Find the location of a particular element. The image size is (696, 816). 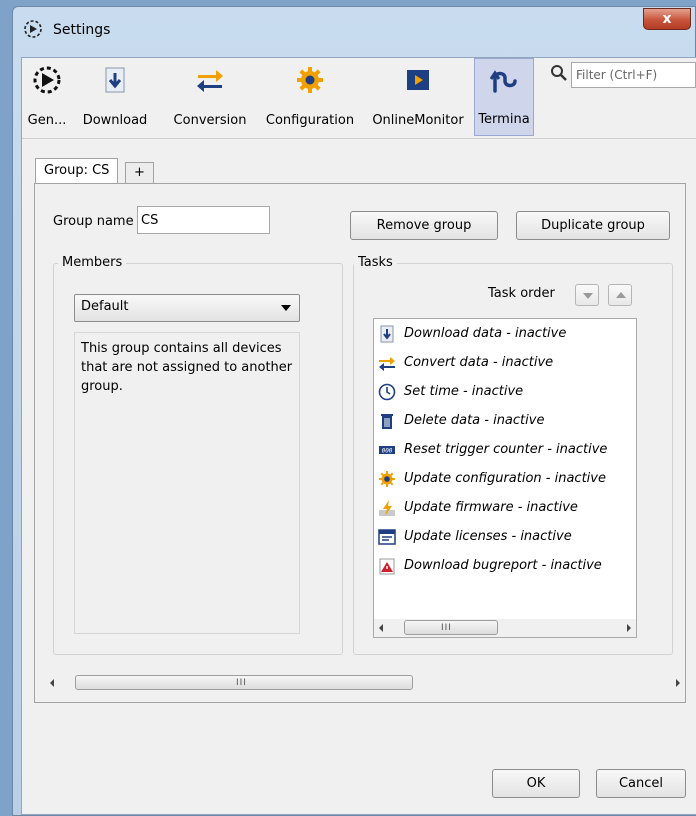

conversion-icon is located at coordinates (210, 81).